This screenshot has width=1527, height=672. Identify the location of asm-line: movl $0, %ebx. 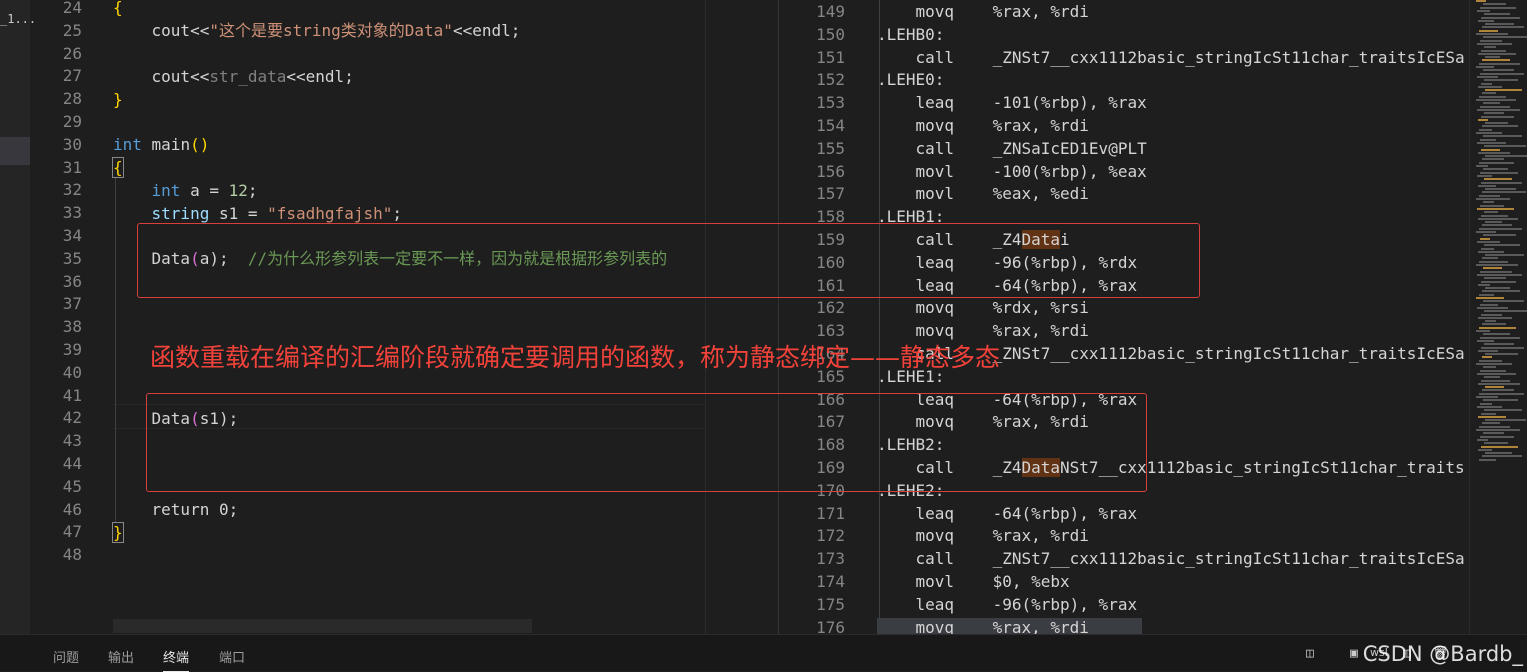
(1172, 581).